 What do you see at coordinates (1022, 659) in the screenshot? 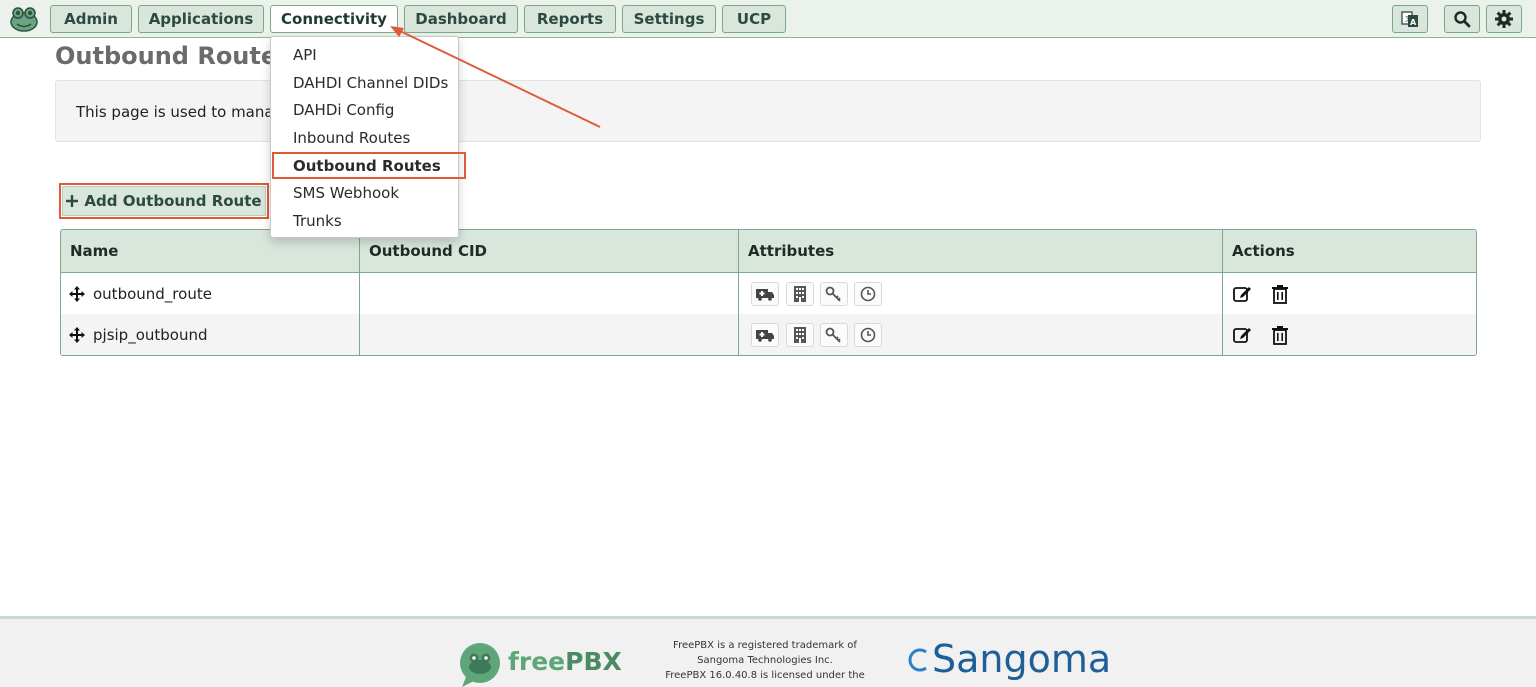
I see `sangoma-wordmark: Sangoma` at bounding box center [1022, 659].